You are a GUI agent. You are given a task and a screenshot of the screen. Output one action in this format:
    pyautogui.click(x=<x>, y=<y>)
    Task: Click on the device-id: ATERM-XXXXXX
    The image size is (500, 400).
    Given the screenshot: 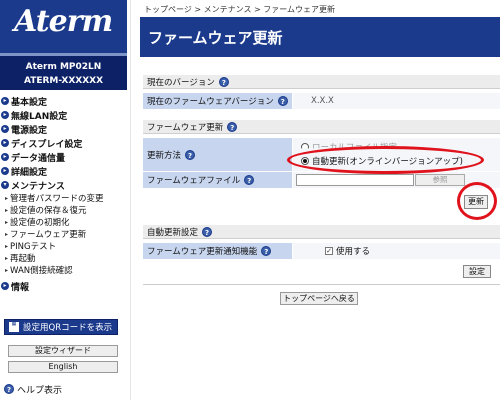 What is the action you would take?
    pyautogui.click(x=63, y=81)
    